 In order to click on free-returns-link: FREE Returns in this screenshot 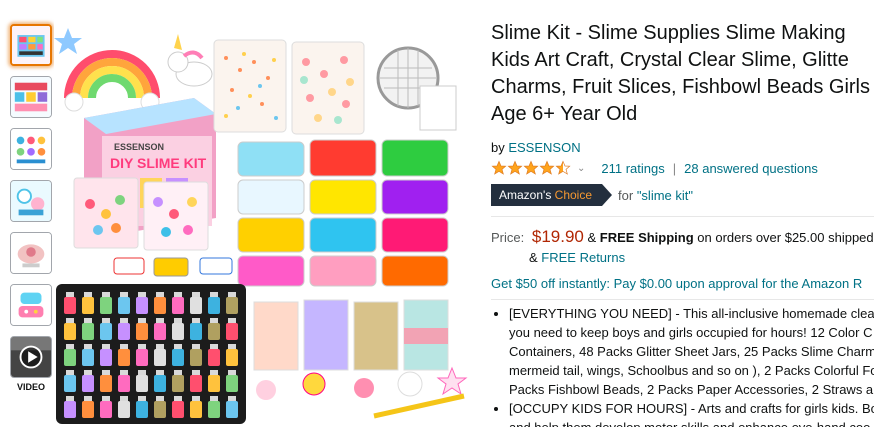, I will do `click(583, 257)`.